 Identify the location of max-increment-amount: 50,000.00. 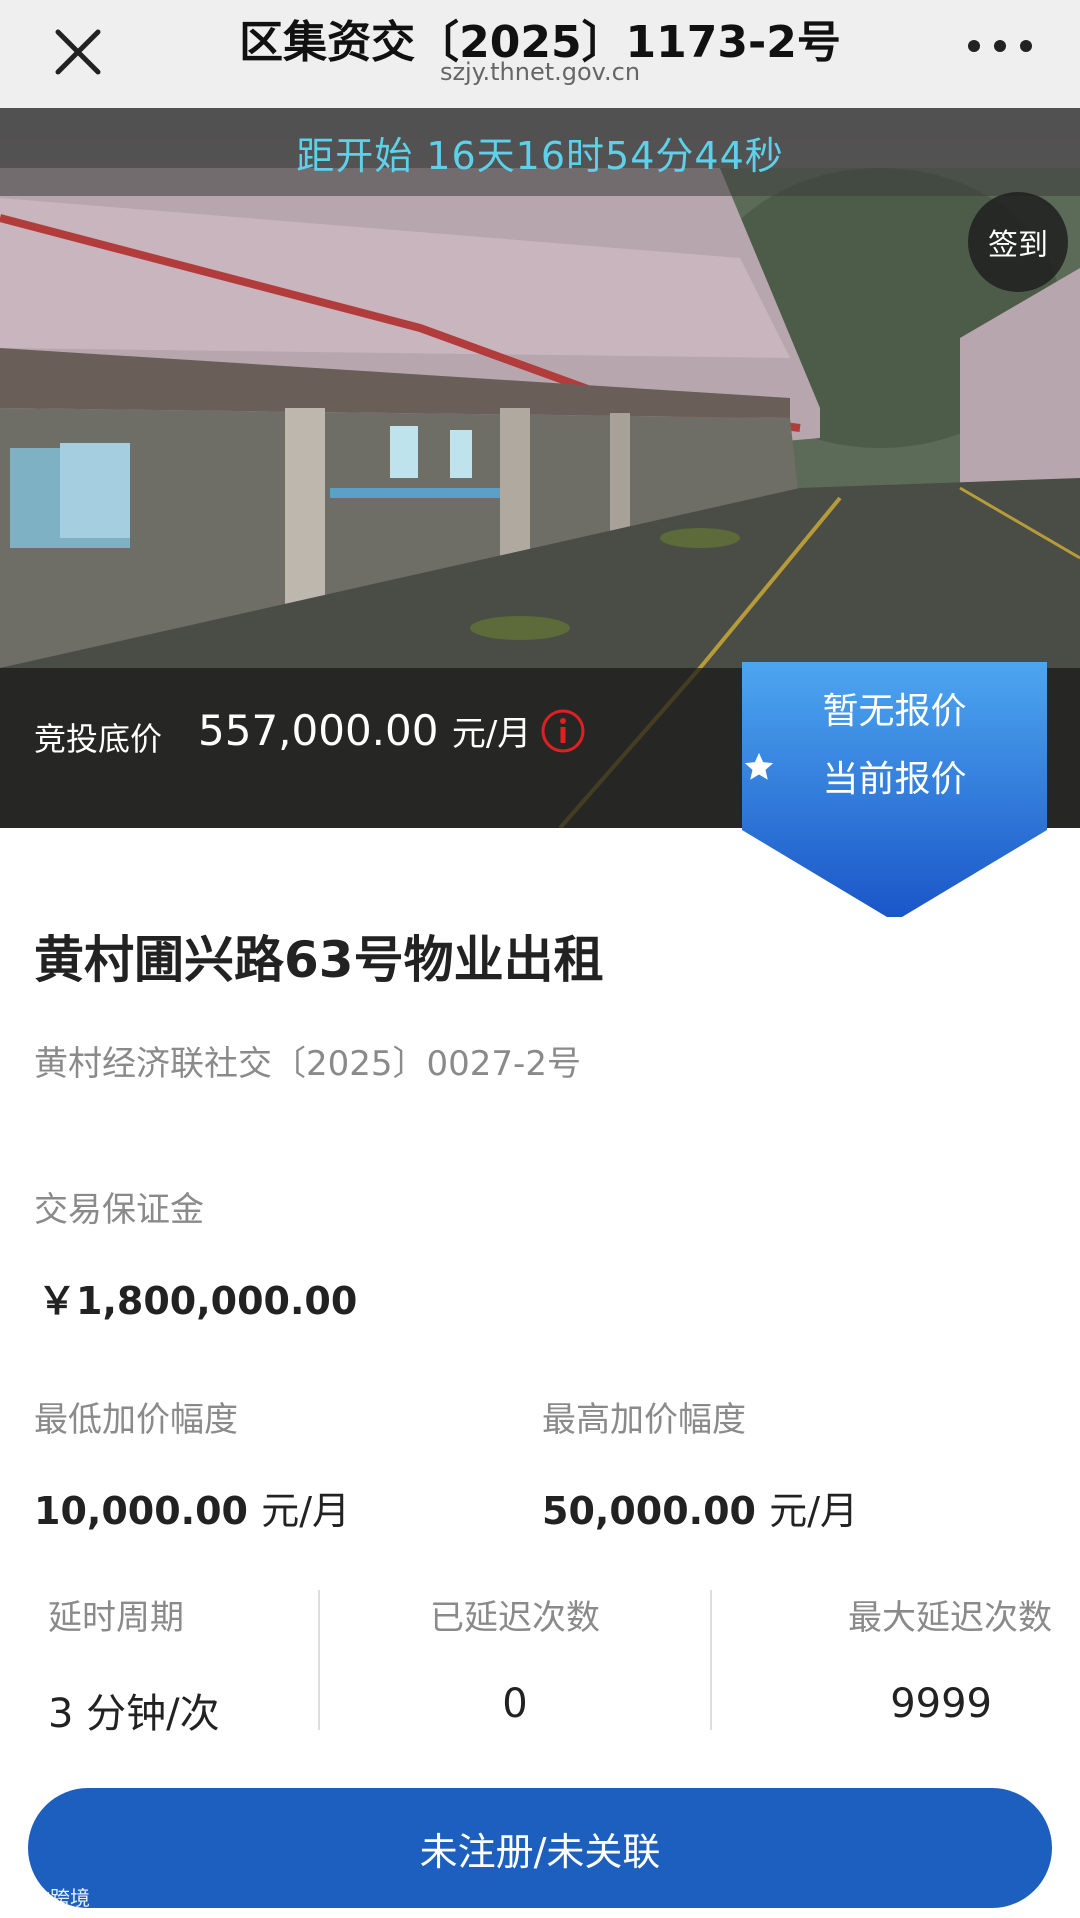
(649, 1511).